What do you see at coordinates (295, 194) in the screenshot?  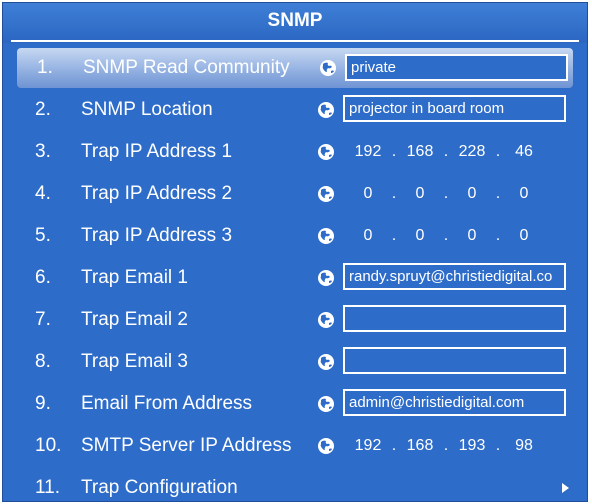 I see `menu-row: 4. Trap IP Address 2 0. 0. 0. 0` at bounding box center [295, 194].